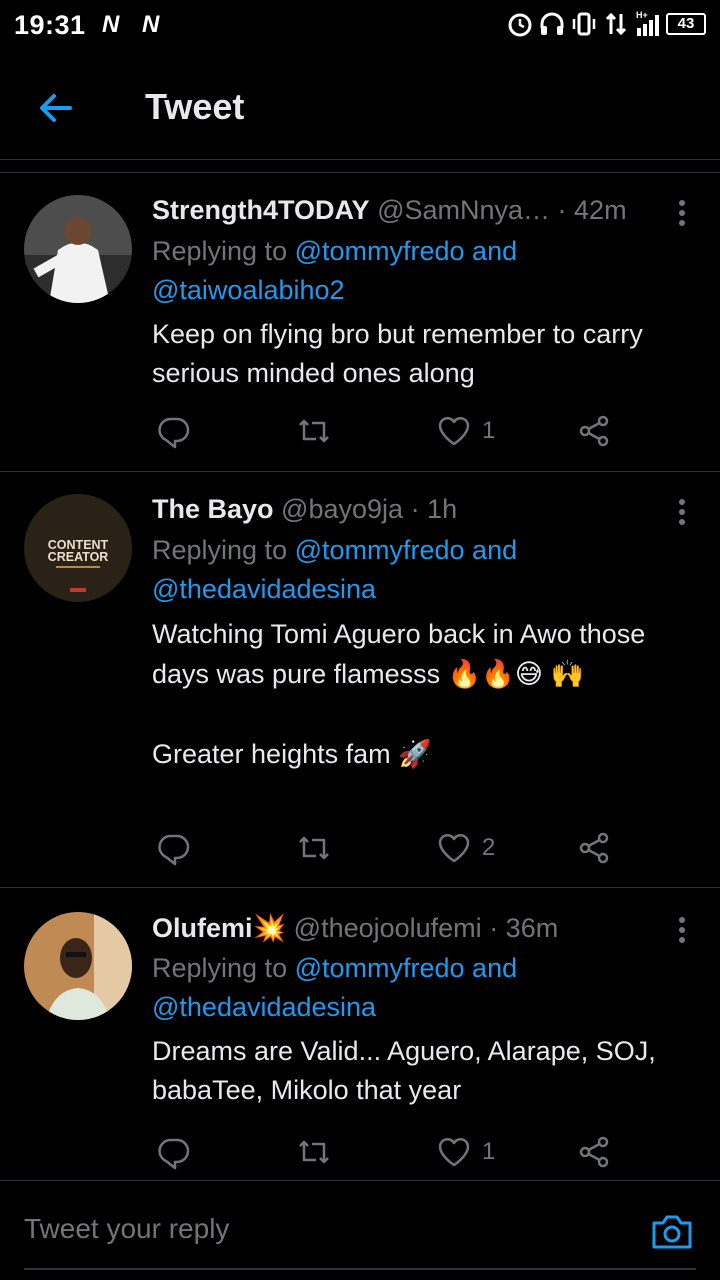  Describe the element at coordinates (78, 548) in the screenshot. I see `avatar: CONTENT CREATOR` at that location.